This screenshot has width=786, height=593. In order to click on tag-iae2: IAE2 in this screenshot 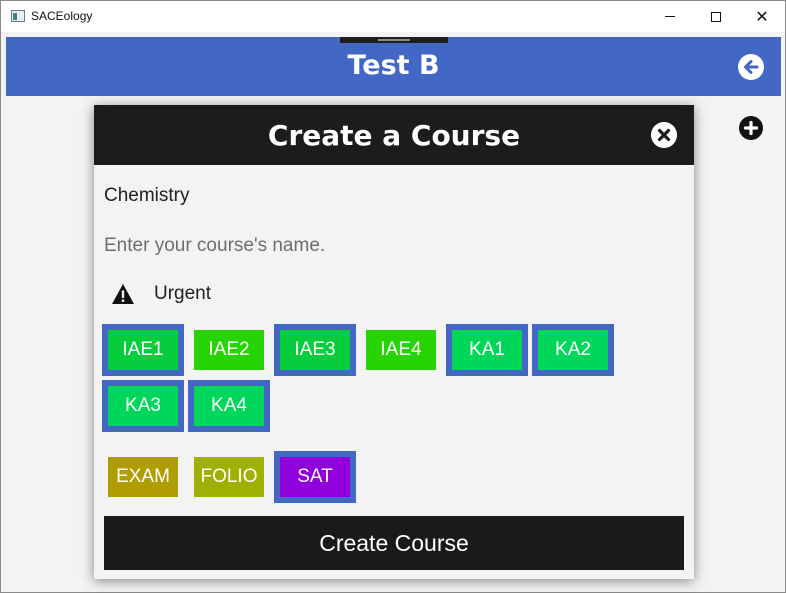, I will do `click(229, 350)`.